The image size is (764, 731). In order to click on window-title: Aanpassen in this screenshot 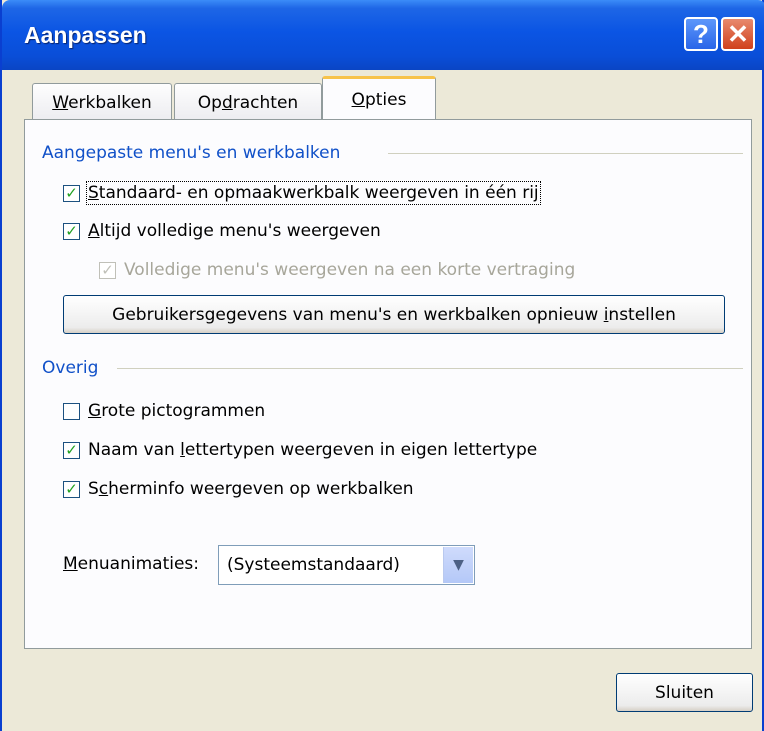, I will do `click(85, 35)`.